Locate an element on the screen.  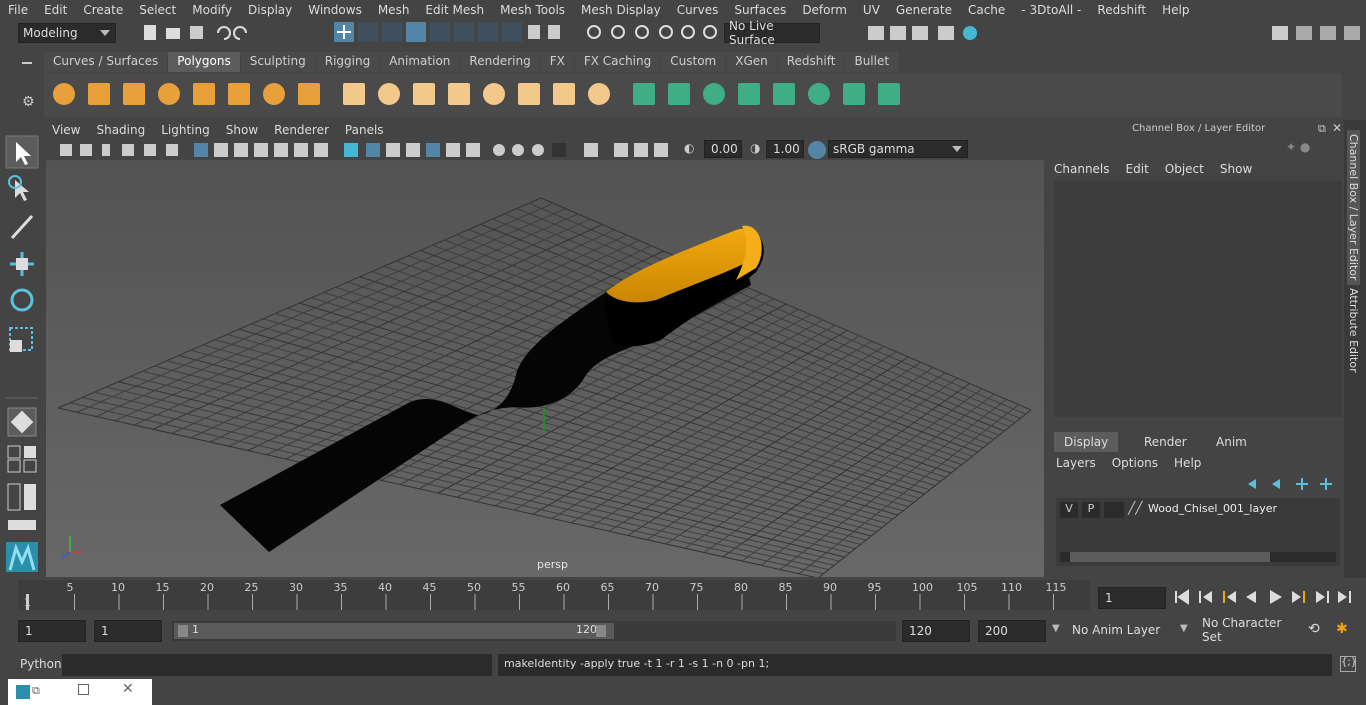
menu-windows: Windows is located at coordinates (335, 10).